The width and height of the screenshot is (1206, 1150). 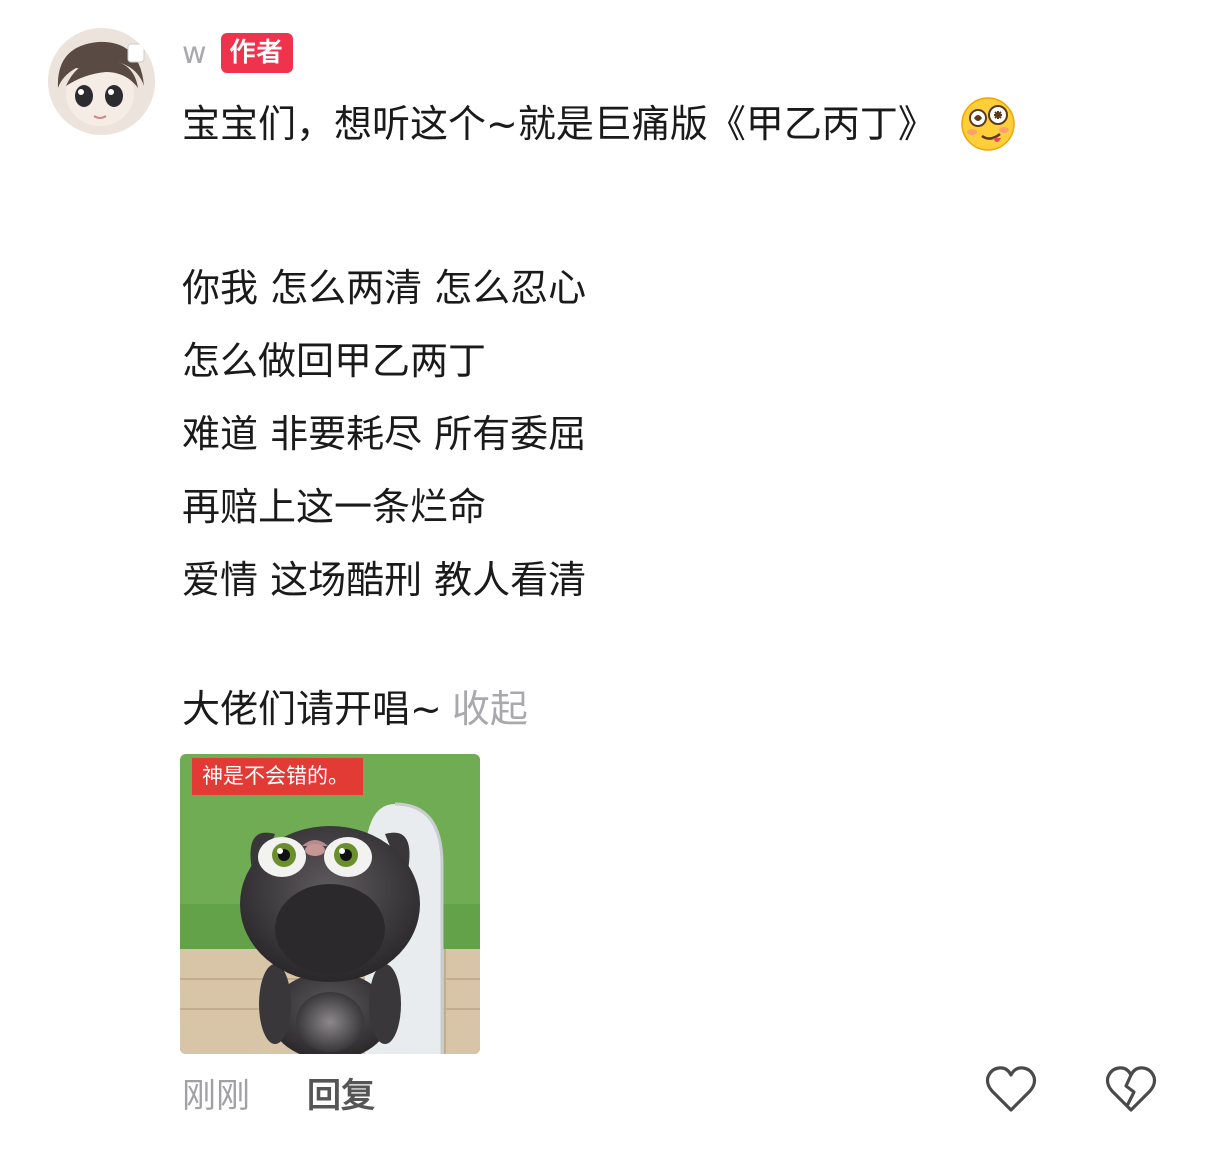 I want to click on reply-button: 回复, so click(x=341, y=1092).